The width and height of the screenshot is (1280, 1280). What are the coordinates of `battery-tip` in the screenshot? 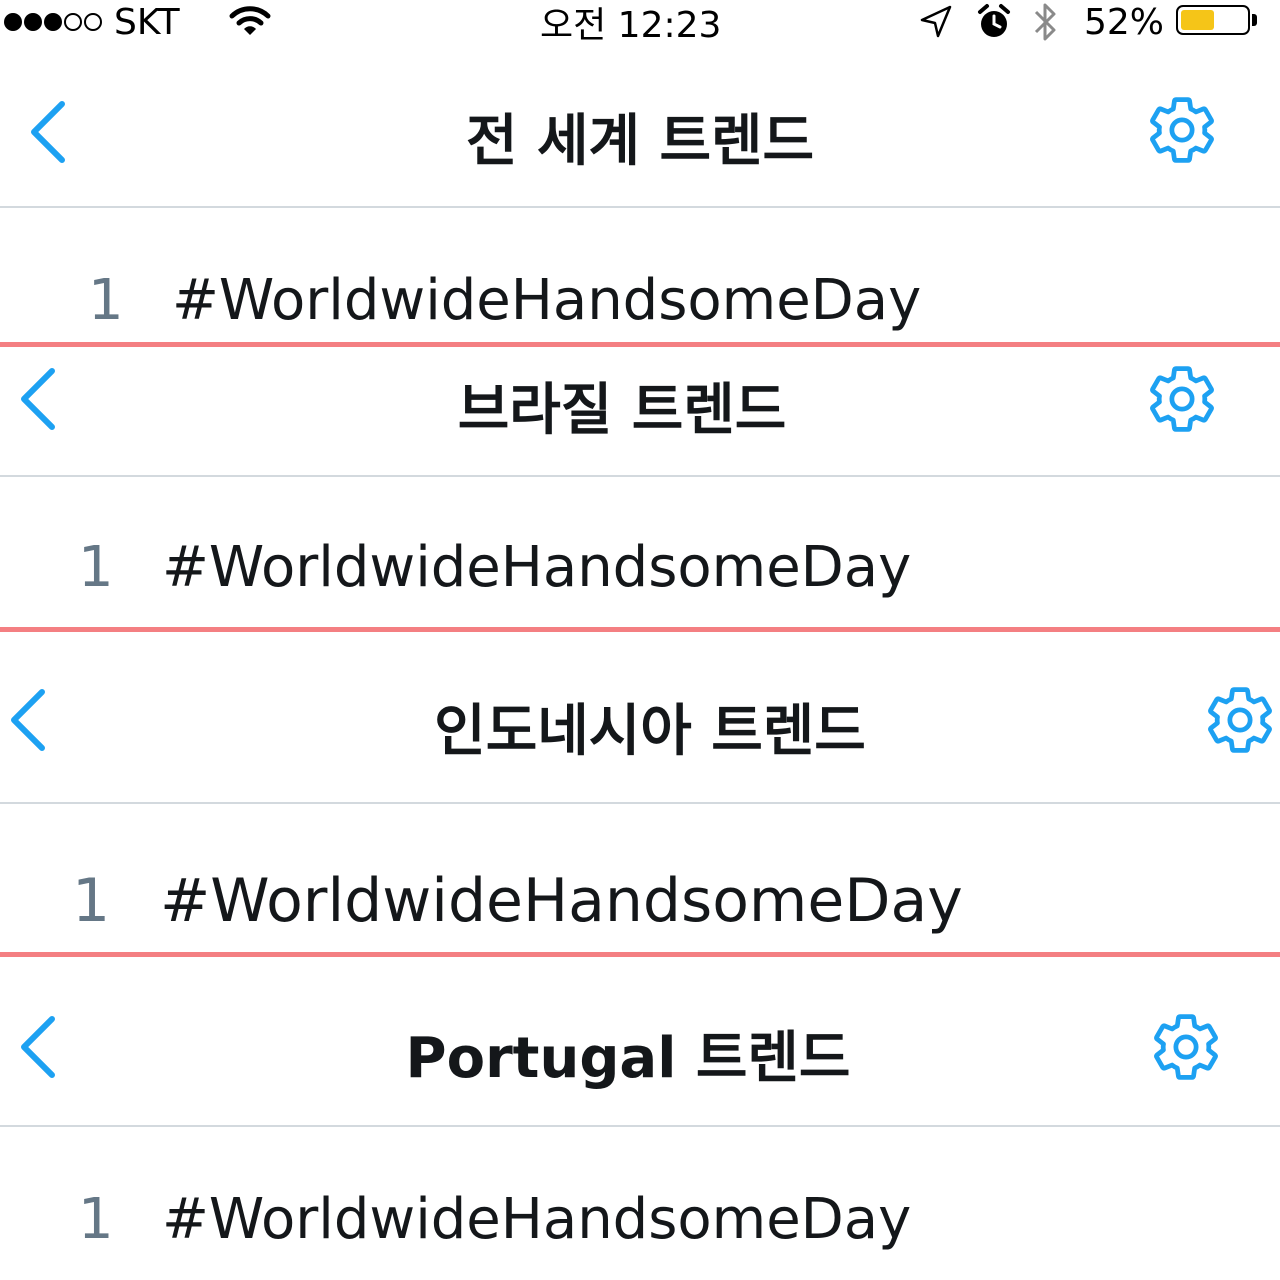 It's located at (1254, 20).